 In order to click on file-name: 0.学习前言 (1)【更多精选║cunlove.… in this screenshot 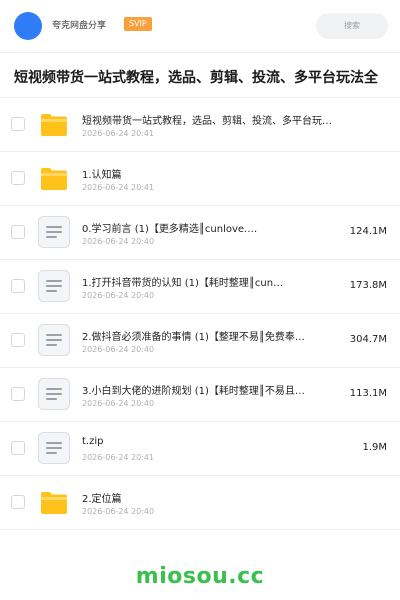, I will do `click(170, 229)`.